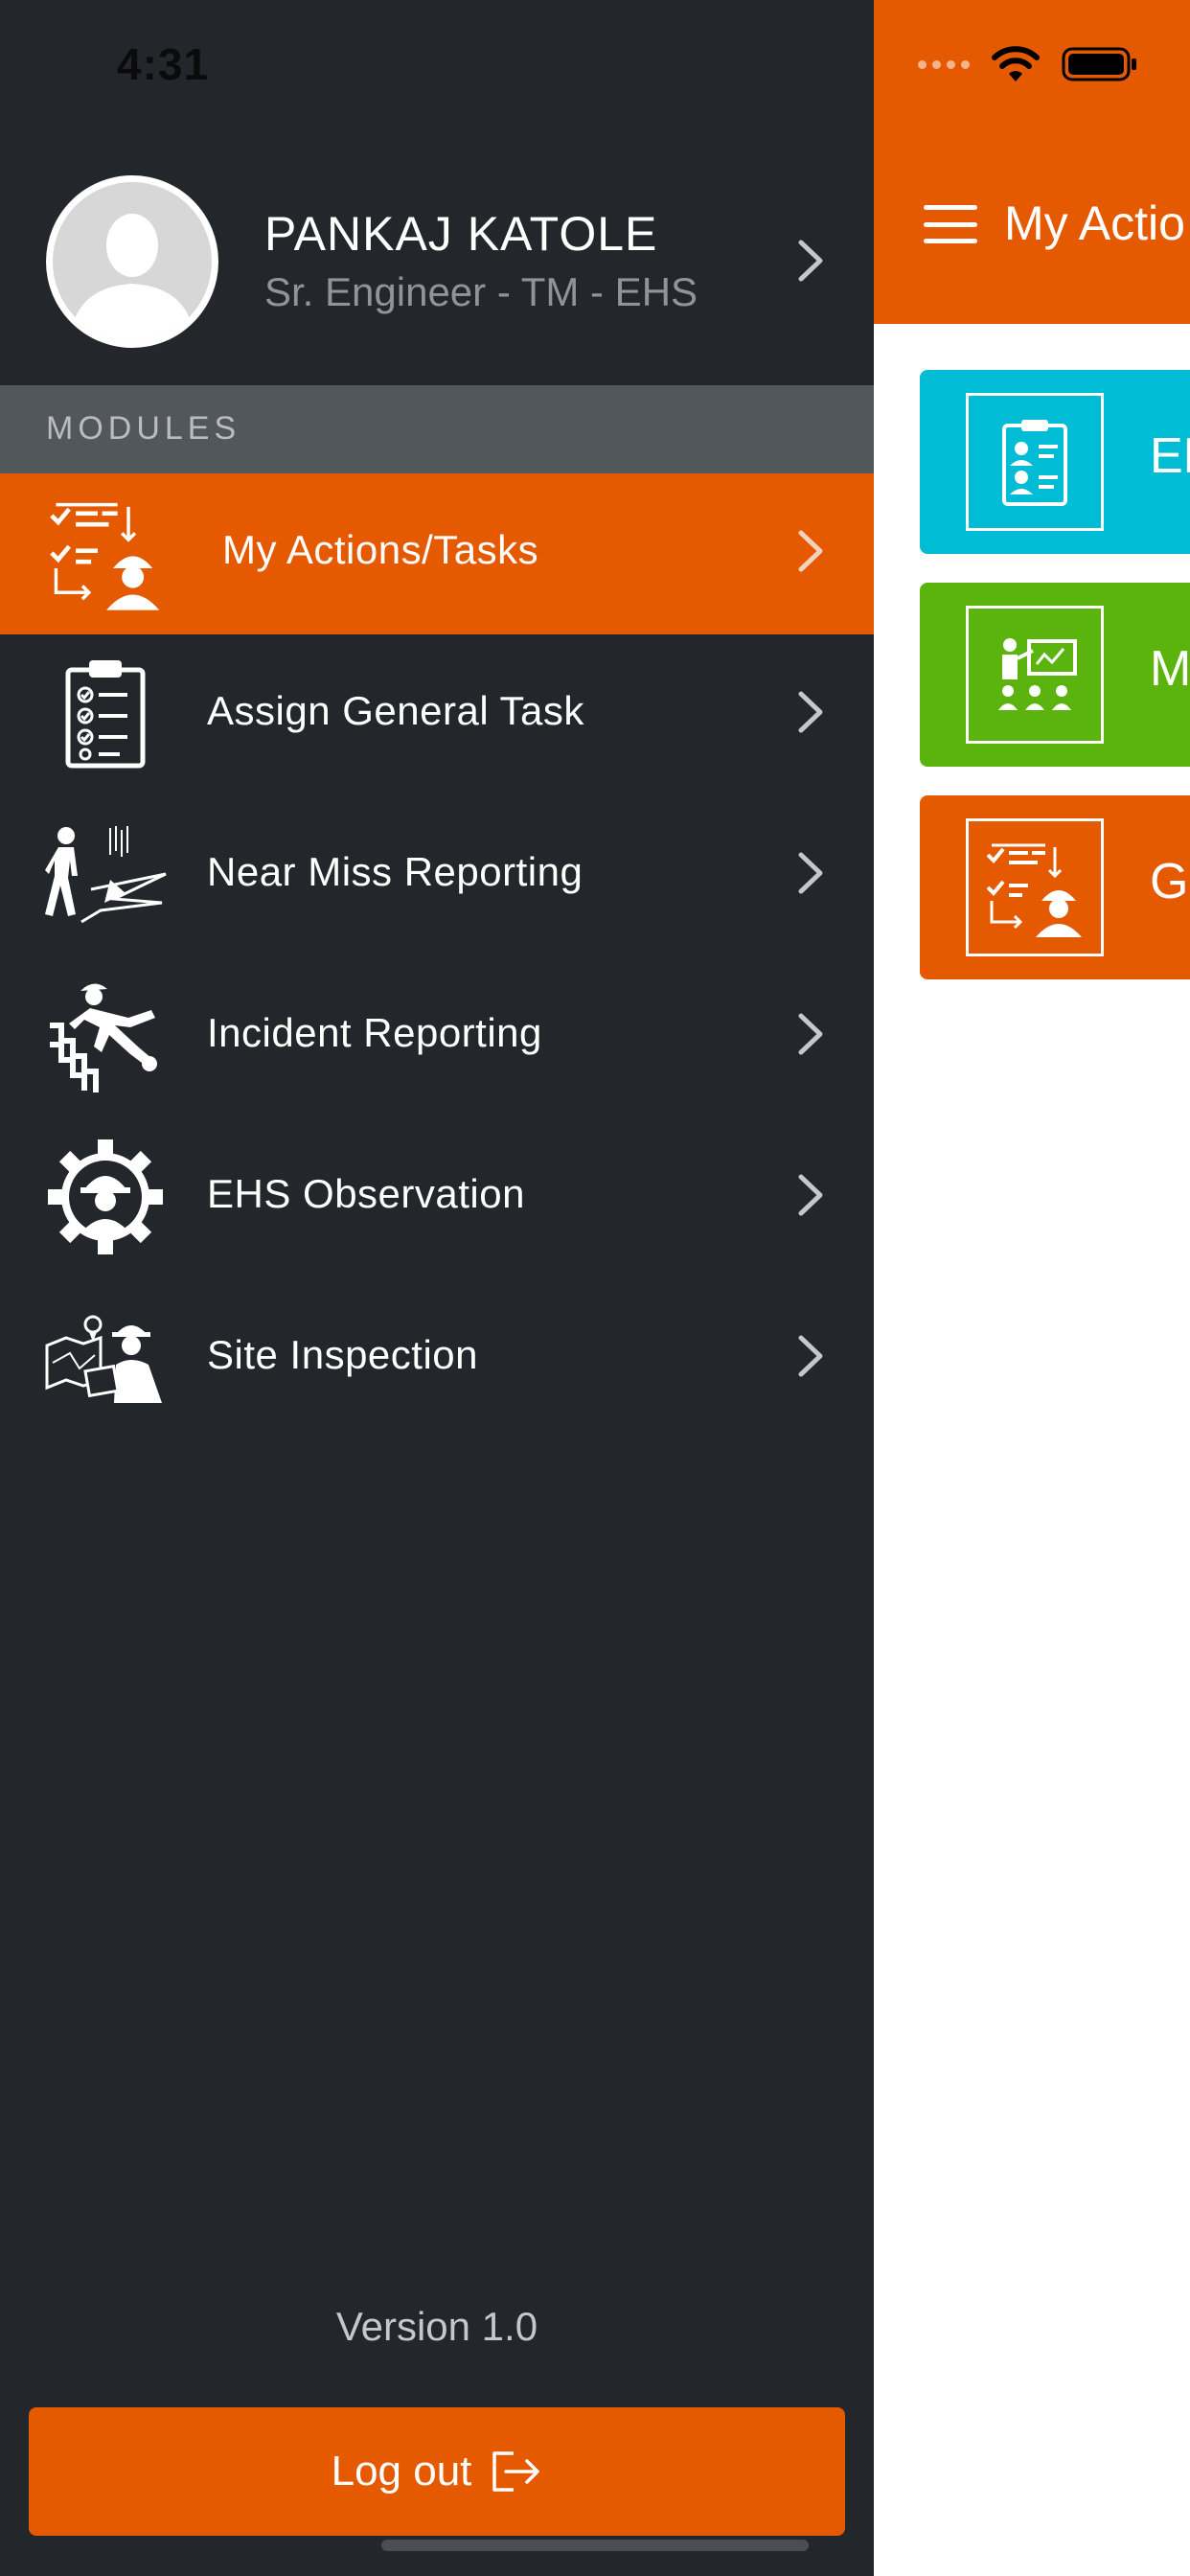 This screenshot has width=1190, height=2576. What do you see at coordinates (105, 714) in the screenshot?
I see `clipboard-checklist-icon` at bounding box center [105, 714].